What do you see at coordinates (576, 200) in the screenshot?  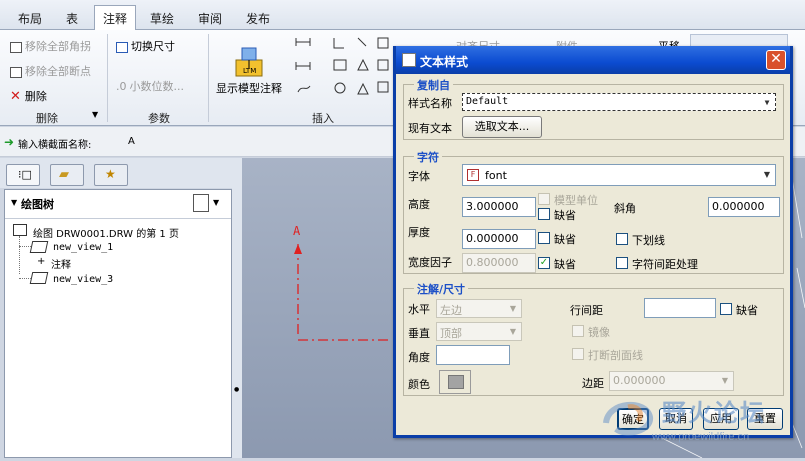 I see `model-units-label: 模型单位` at bounding box center [576, 200].